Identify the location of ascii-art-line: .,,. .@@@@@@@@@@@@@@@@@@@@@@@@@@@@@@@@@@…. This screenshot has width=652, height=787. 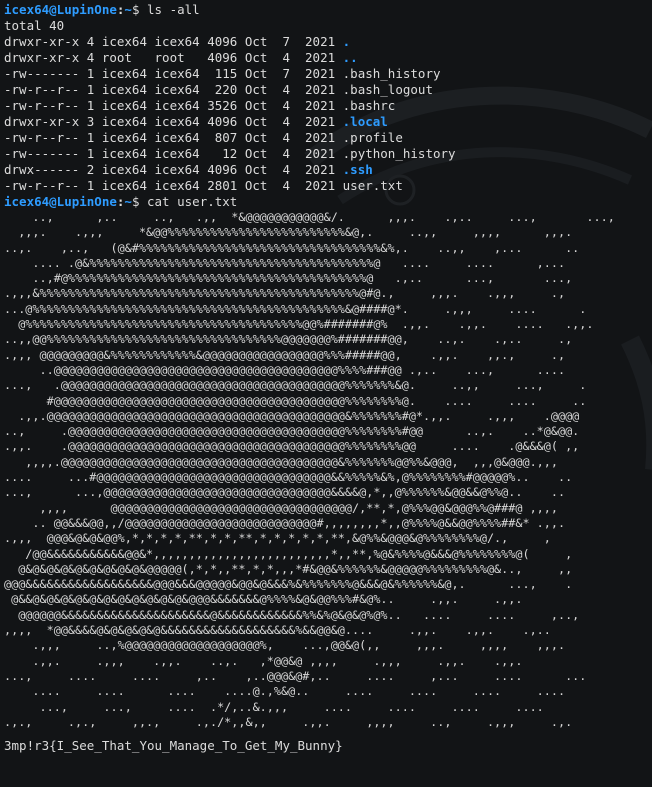
(292, 446).